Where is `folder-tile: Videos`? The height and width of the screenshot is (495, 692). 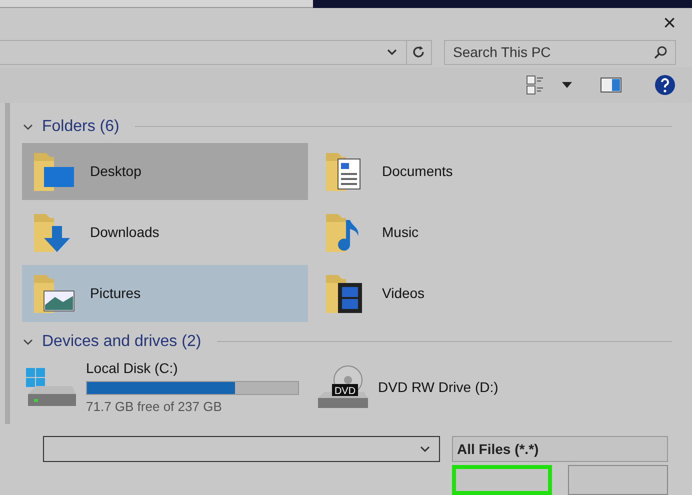 folder-tile: Videos is located at coordinates (457, 293).